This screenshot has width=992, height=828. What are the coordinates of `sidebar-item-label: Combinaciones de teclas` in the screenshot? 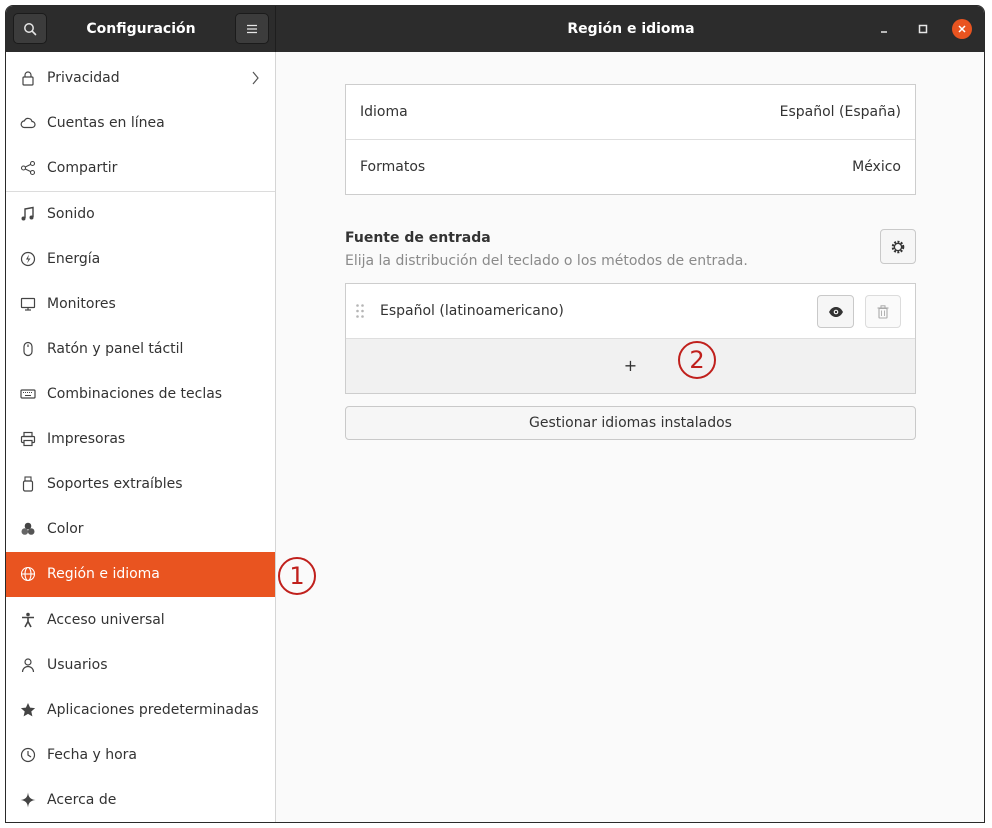 It's located at (135, 394).